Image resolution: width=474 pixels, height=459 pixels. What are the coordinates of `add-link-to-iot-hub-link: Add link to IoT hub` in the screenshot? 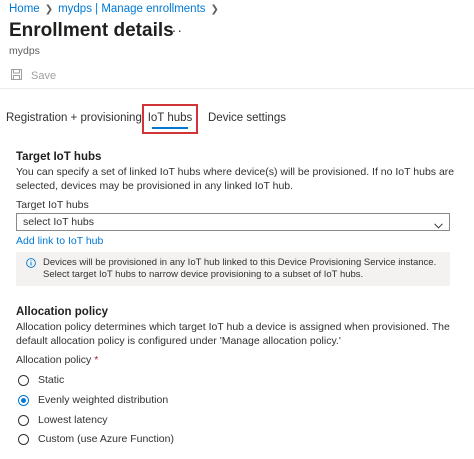 It's located at (59, 241).